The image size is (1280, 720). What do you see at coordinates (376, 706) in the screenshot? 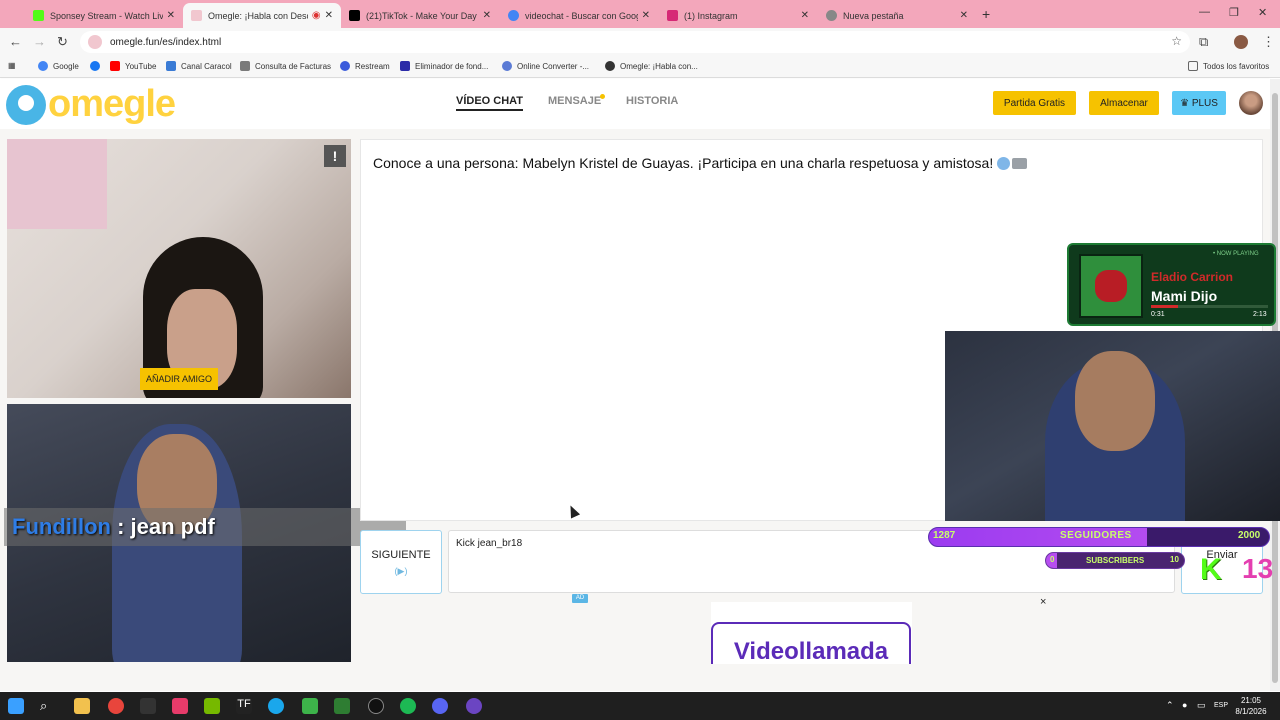
I see `obs-icon` at bounding box center [376, 706].